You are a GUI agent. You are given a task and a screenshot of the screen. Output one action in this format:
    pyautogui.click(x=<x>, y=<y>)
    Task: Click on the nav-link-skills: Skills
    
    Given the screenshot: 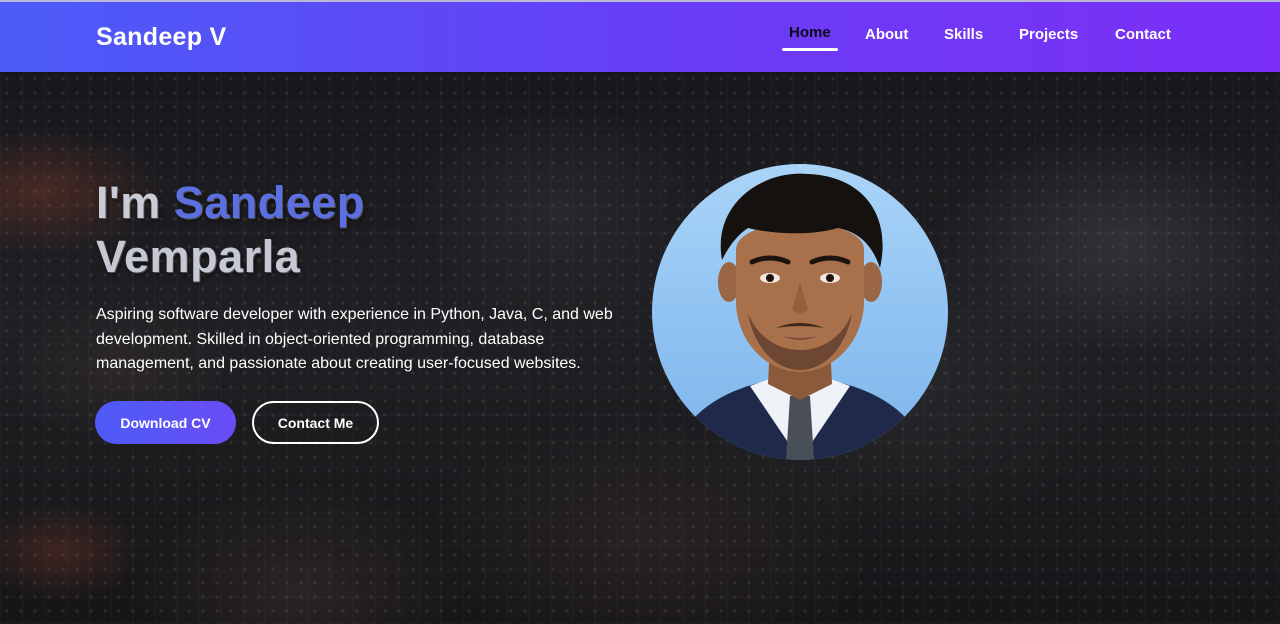 What is the action you would take?
    pyautogui.click(x=963, y=34)
    